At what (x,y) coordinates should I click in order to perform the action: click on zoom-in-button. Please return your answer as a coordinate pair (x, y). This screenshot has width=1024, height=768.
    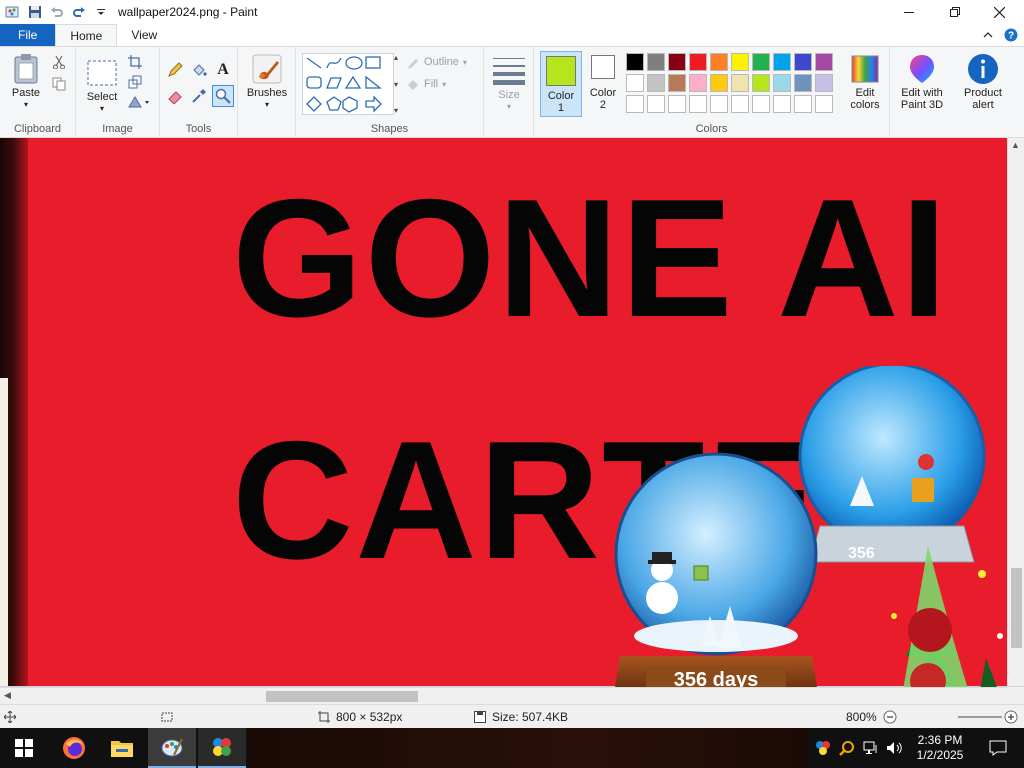
    Looking at the image, I should click on (1011, 717).